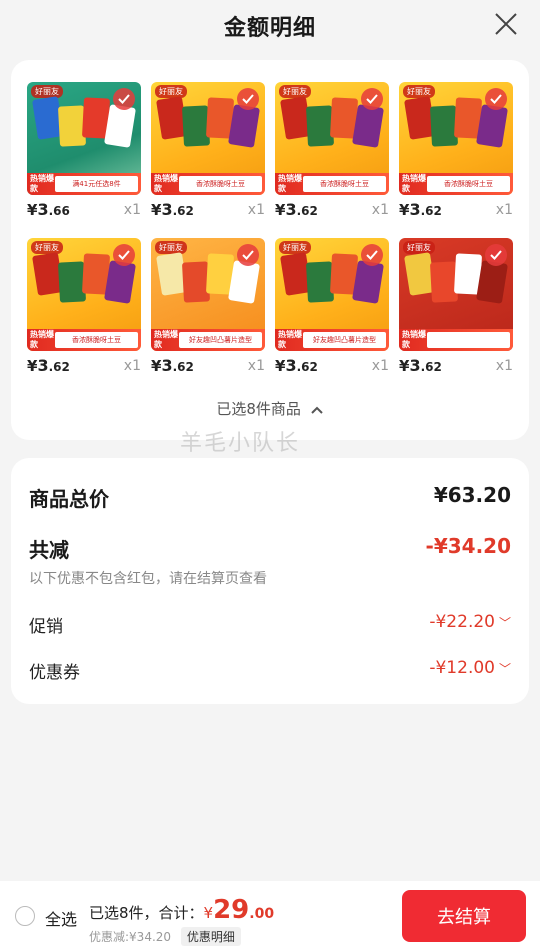 This screenshot has height=951, width=540. Describe the element at coordinates (25, 916) in the screenshot. I see `select-all-radio` at that location.